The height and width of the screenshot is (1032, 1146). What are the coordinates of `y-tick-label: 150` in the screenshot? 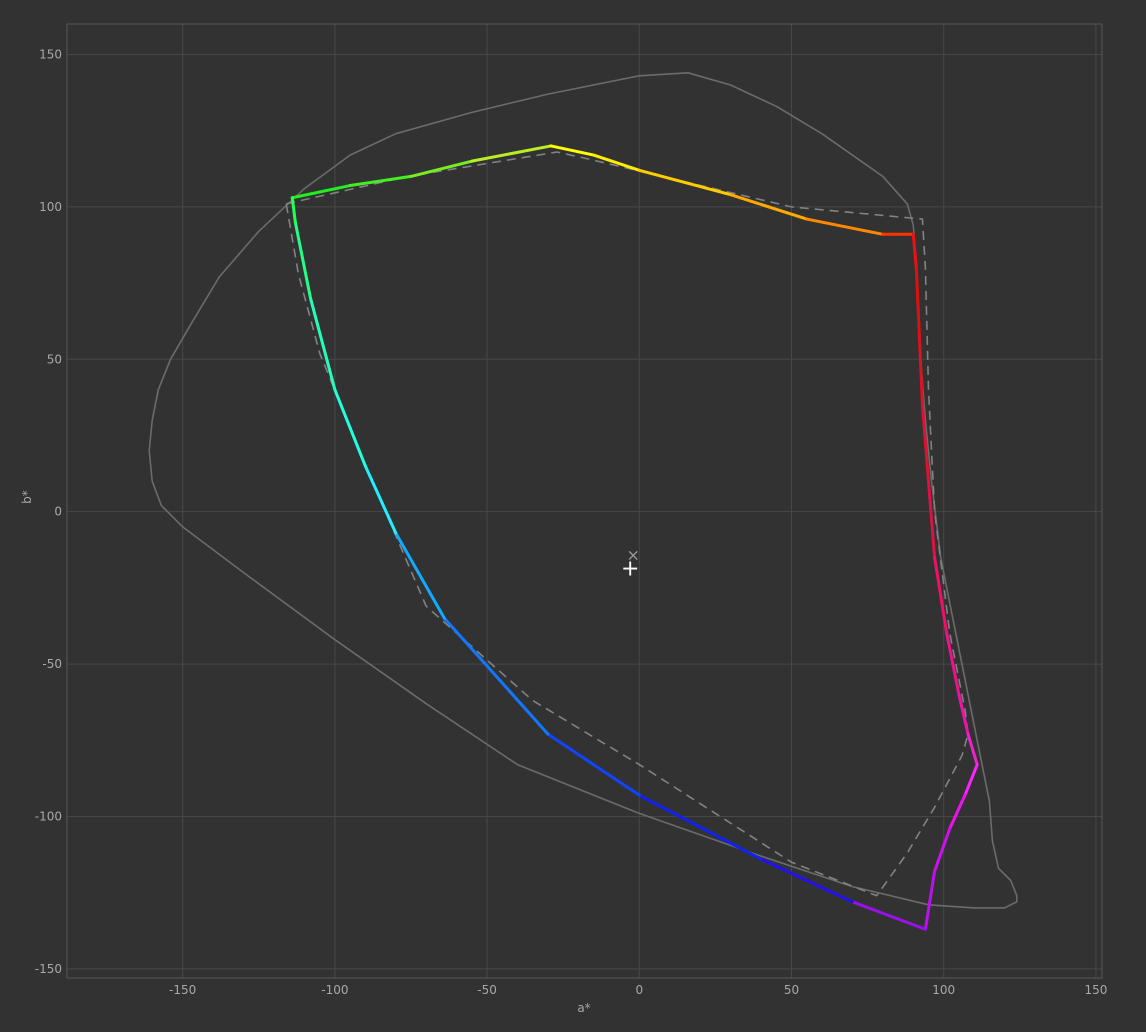 It's located at (50, 54).